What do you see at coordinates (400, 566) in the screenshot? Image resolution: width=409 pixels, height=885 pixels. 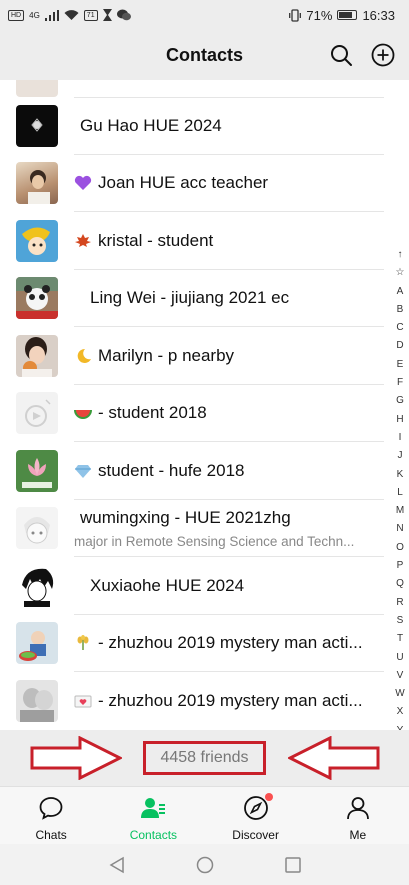 I see `index-letter: P` at bounding box center [400, 566].